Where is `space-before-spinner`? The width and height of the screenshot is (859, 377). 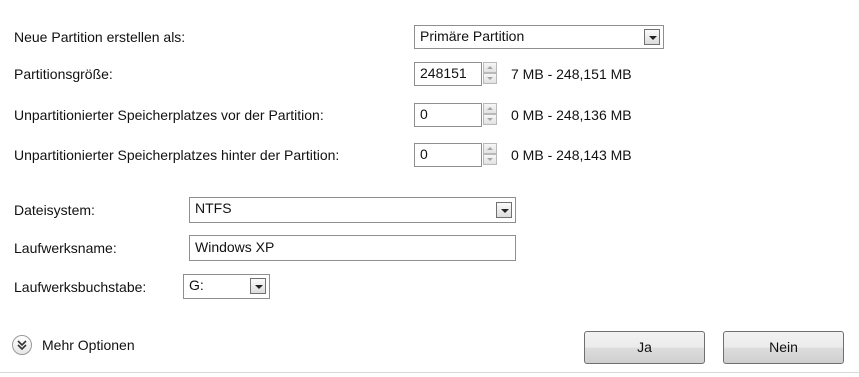 space-before-spinner is located at coordinates (490, 114).